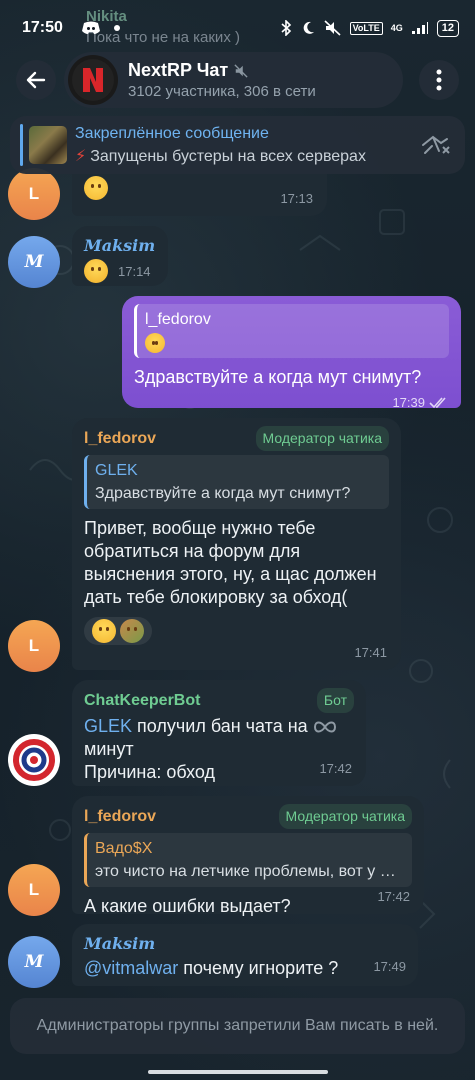  What do you see at coordinates (134, 271) in the screenshot?
I see `message-time: 17:14` at bounding box center [134, 271].